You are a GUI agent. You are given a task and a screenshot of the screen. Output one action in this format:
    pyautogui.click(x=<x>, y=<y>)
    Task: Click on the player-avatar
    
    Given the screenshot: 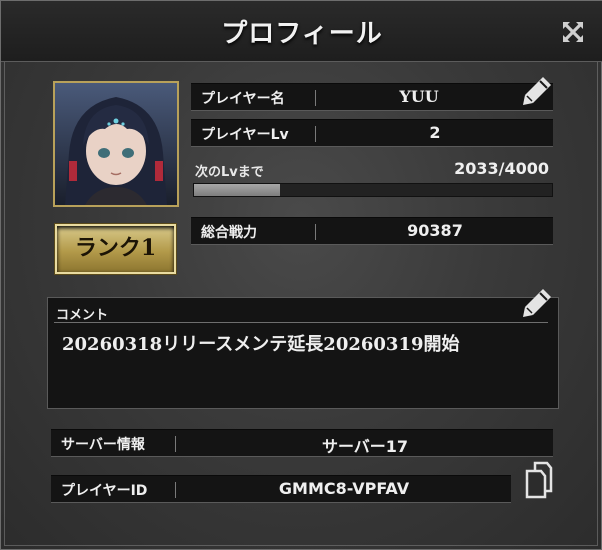 What is the action you would take?
    pyautogui.click(x=116, y=144)
    